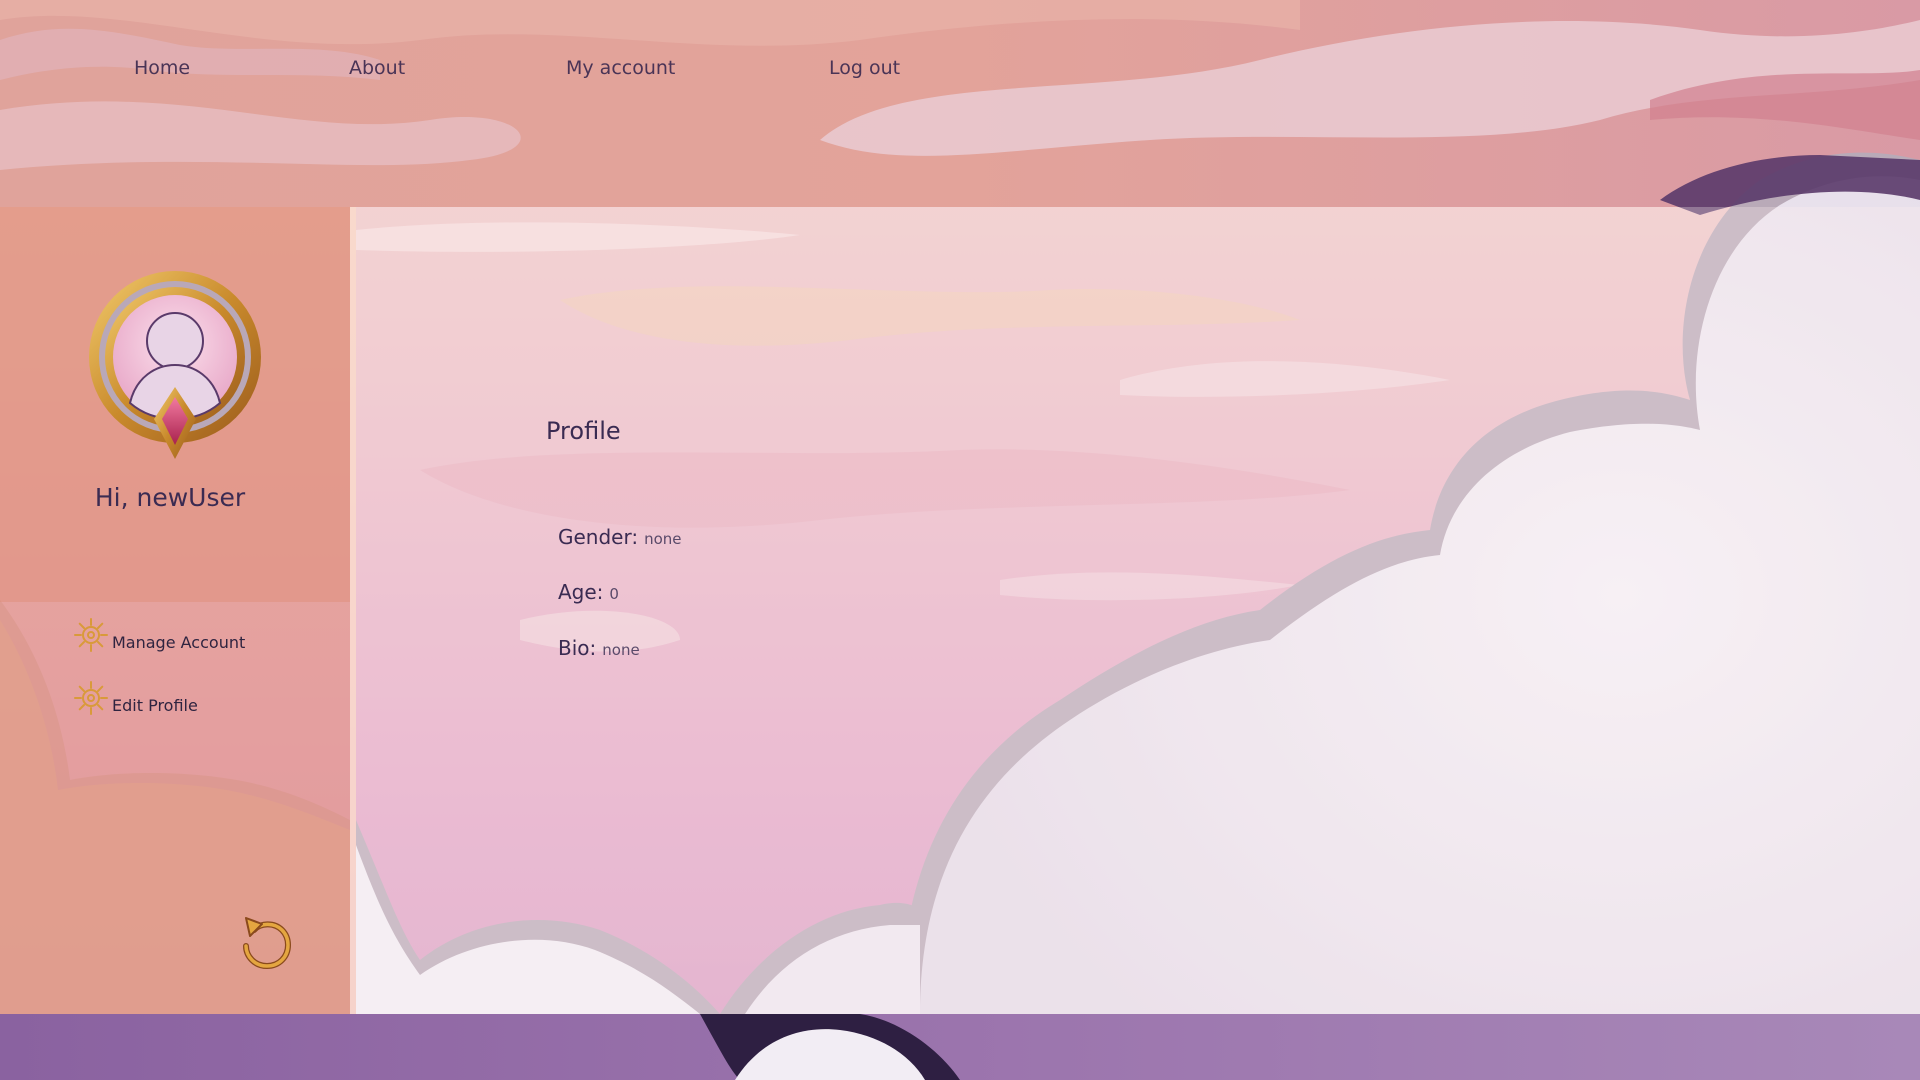 This screenshot has height=1080, width=1920. I want to click on manage-account-button: Manage Account, so click(158, 634).